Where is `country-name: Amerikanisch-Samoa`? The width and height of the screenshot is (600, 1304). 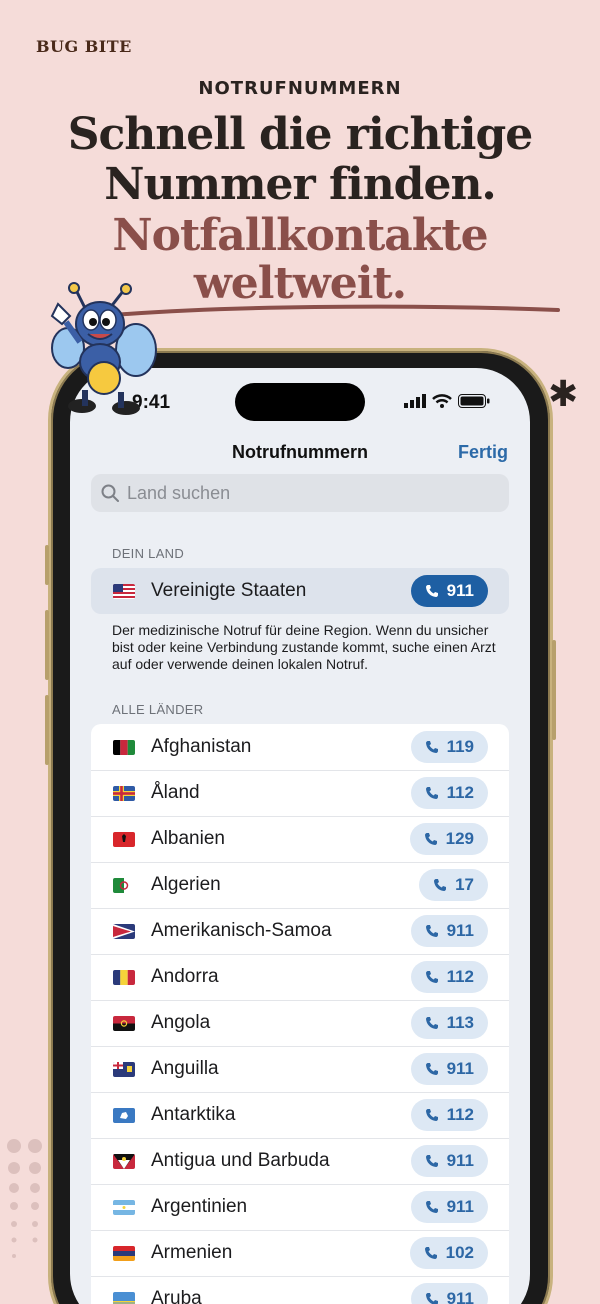
country-name: Amerikanisch-Samoa is located at coordinates (241, 930).